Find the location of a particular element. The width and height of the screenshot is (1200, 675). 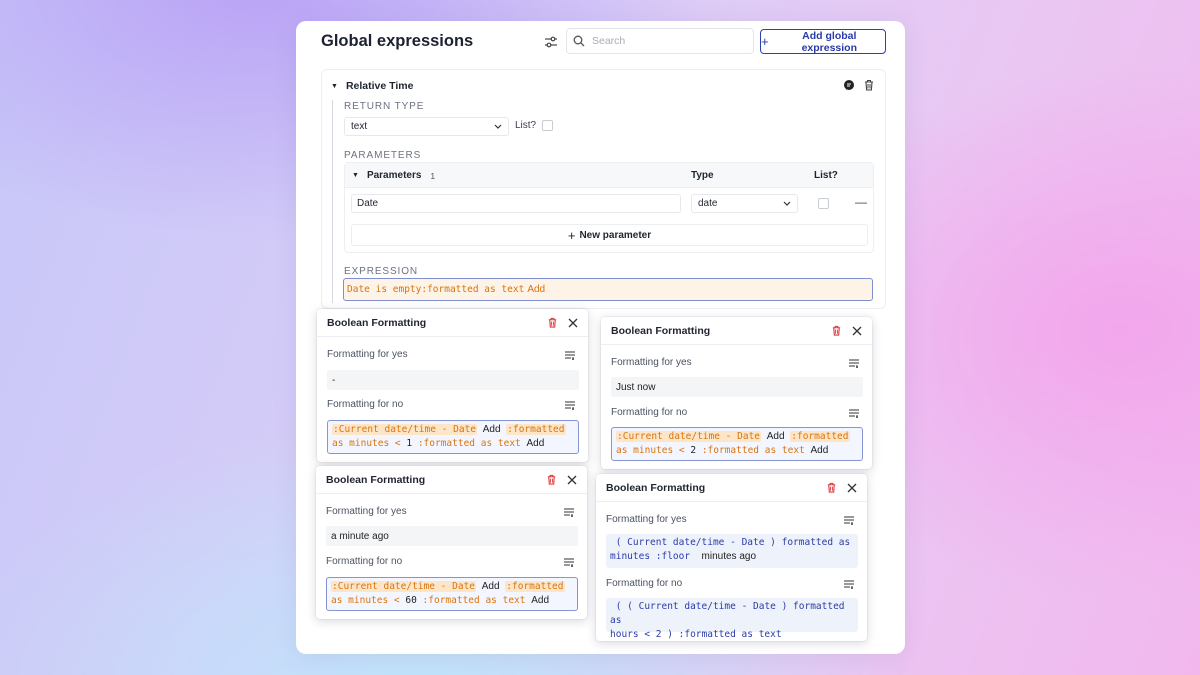

parameters-collapse-toggle: ▼ Parameters 1 is located at coordinates (393, 175).